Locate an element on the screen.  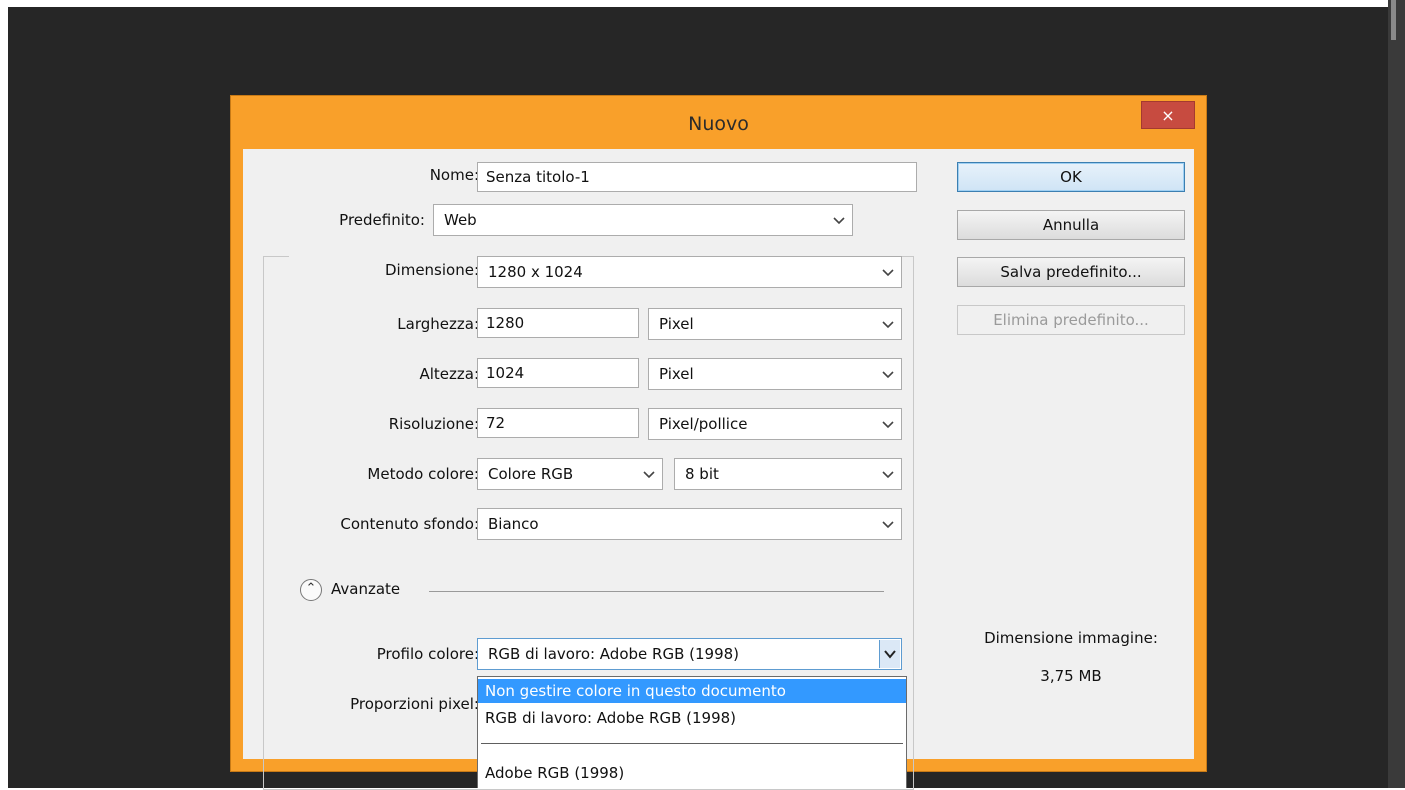
right-panel-edge is located at coordinates (1396, 394).